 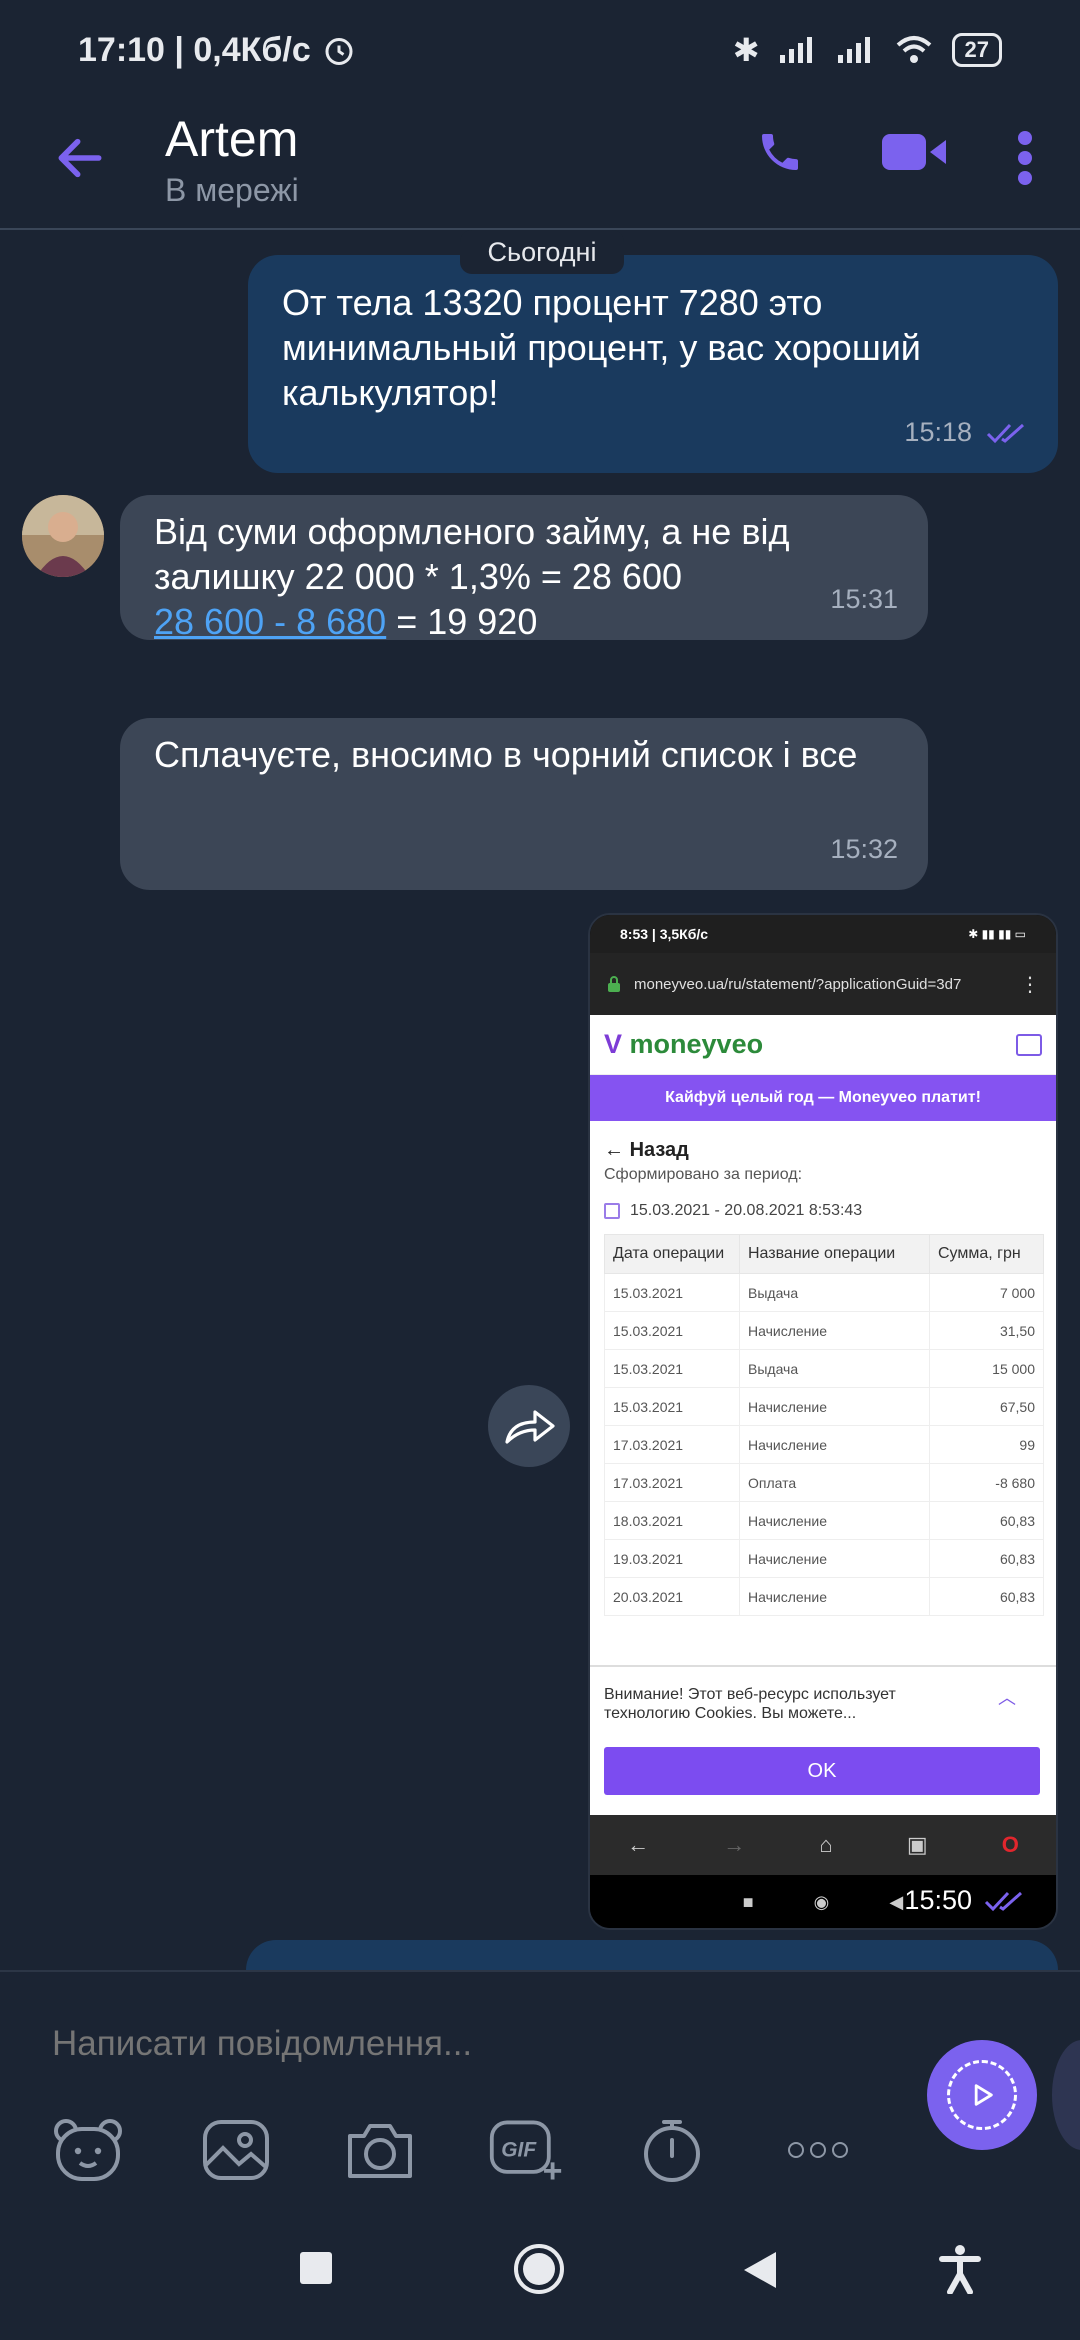 I want to click on svg-text: GIF, so click(x=519, y=2150).